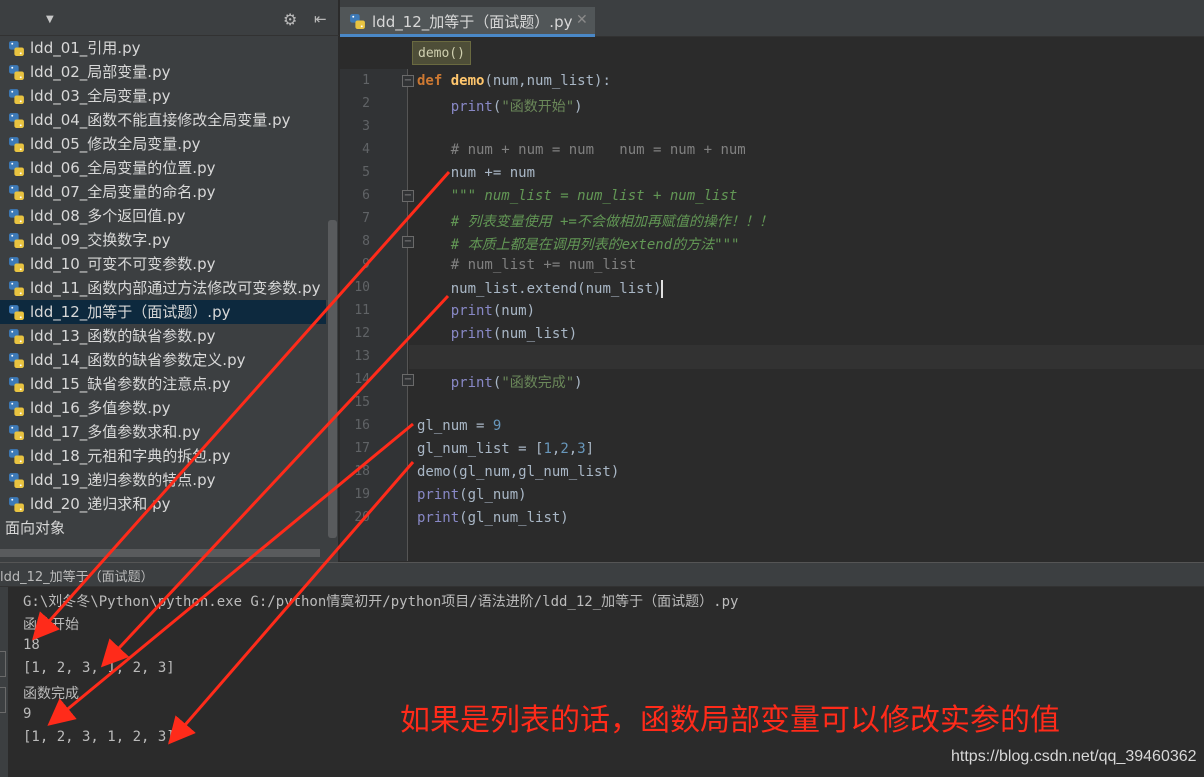 The height and width of the screenshot is (777, 1204). What do you see at coordinates (163, 408) in the screenshot?
I see `file-item: ldd_16_多值参数.py` at bounding box center [163, 408].